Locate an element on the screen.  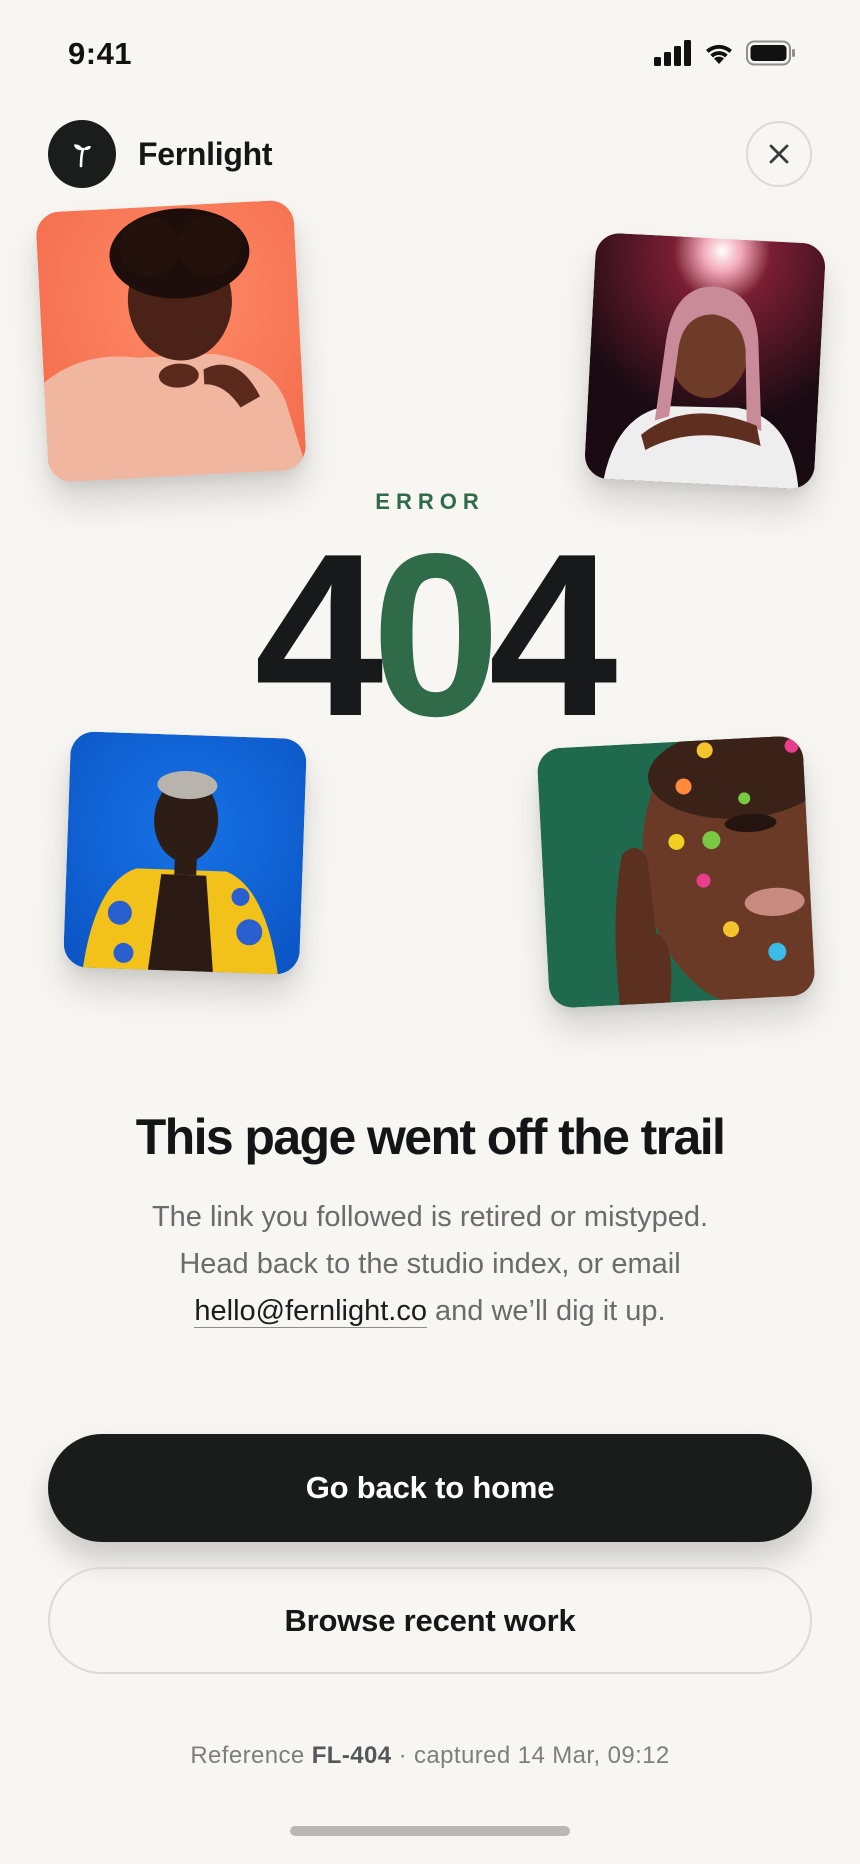
error-code: 404 is located at coordinates (430, 636).